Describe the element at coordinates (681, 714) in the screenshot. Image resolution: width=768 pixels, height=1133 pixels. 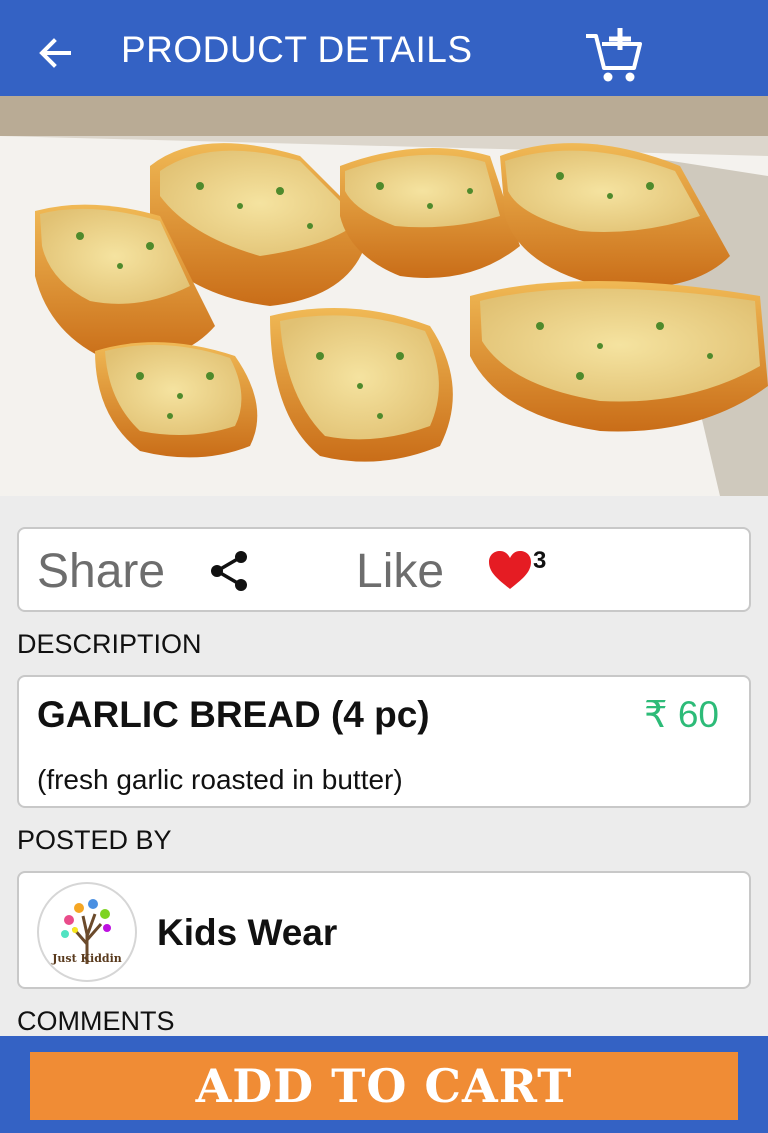
I see `product-price: ₹ 60` at that location.